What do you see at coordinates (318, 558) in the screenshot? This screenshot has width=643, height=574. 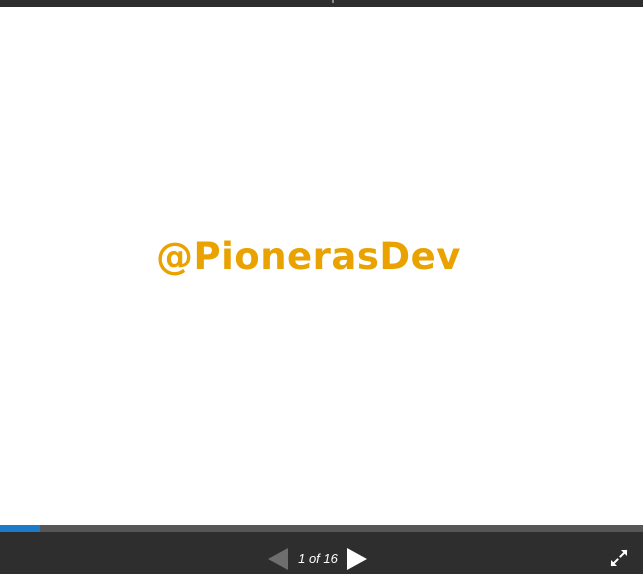 I see `page-counter: 1 of 16` at bounding box center [318, 558].